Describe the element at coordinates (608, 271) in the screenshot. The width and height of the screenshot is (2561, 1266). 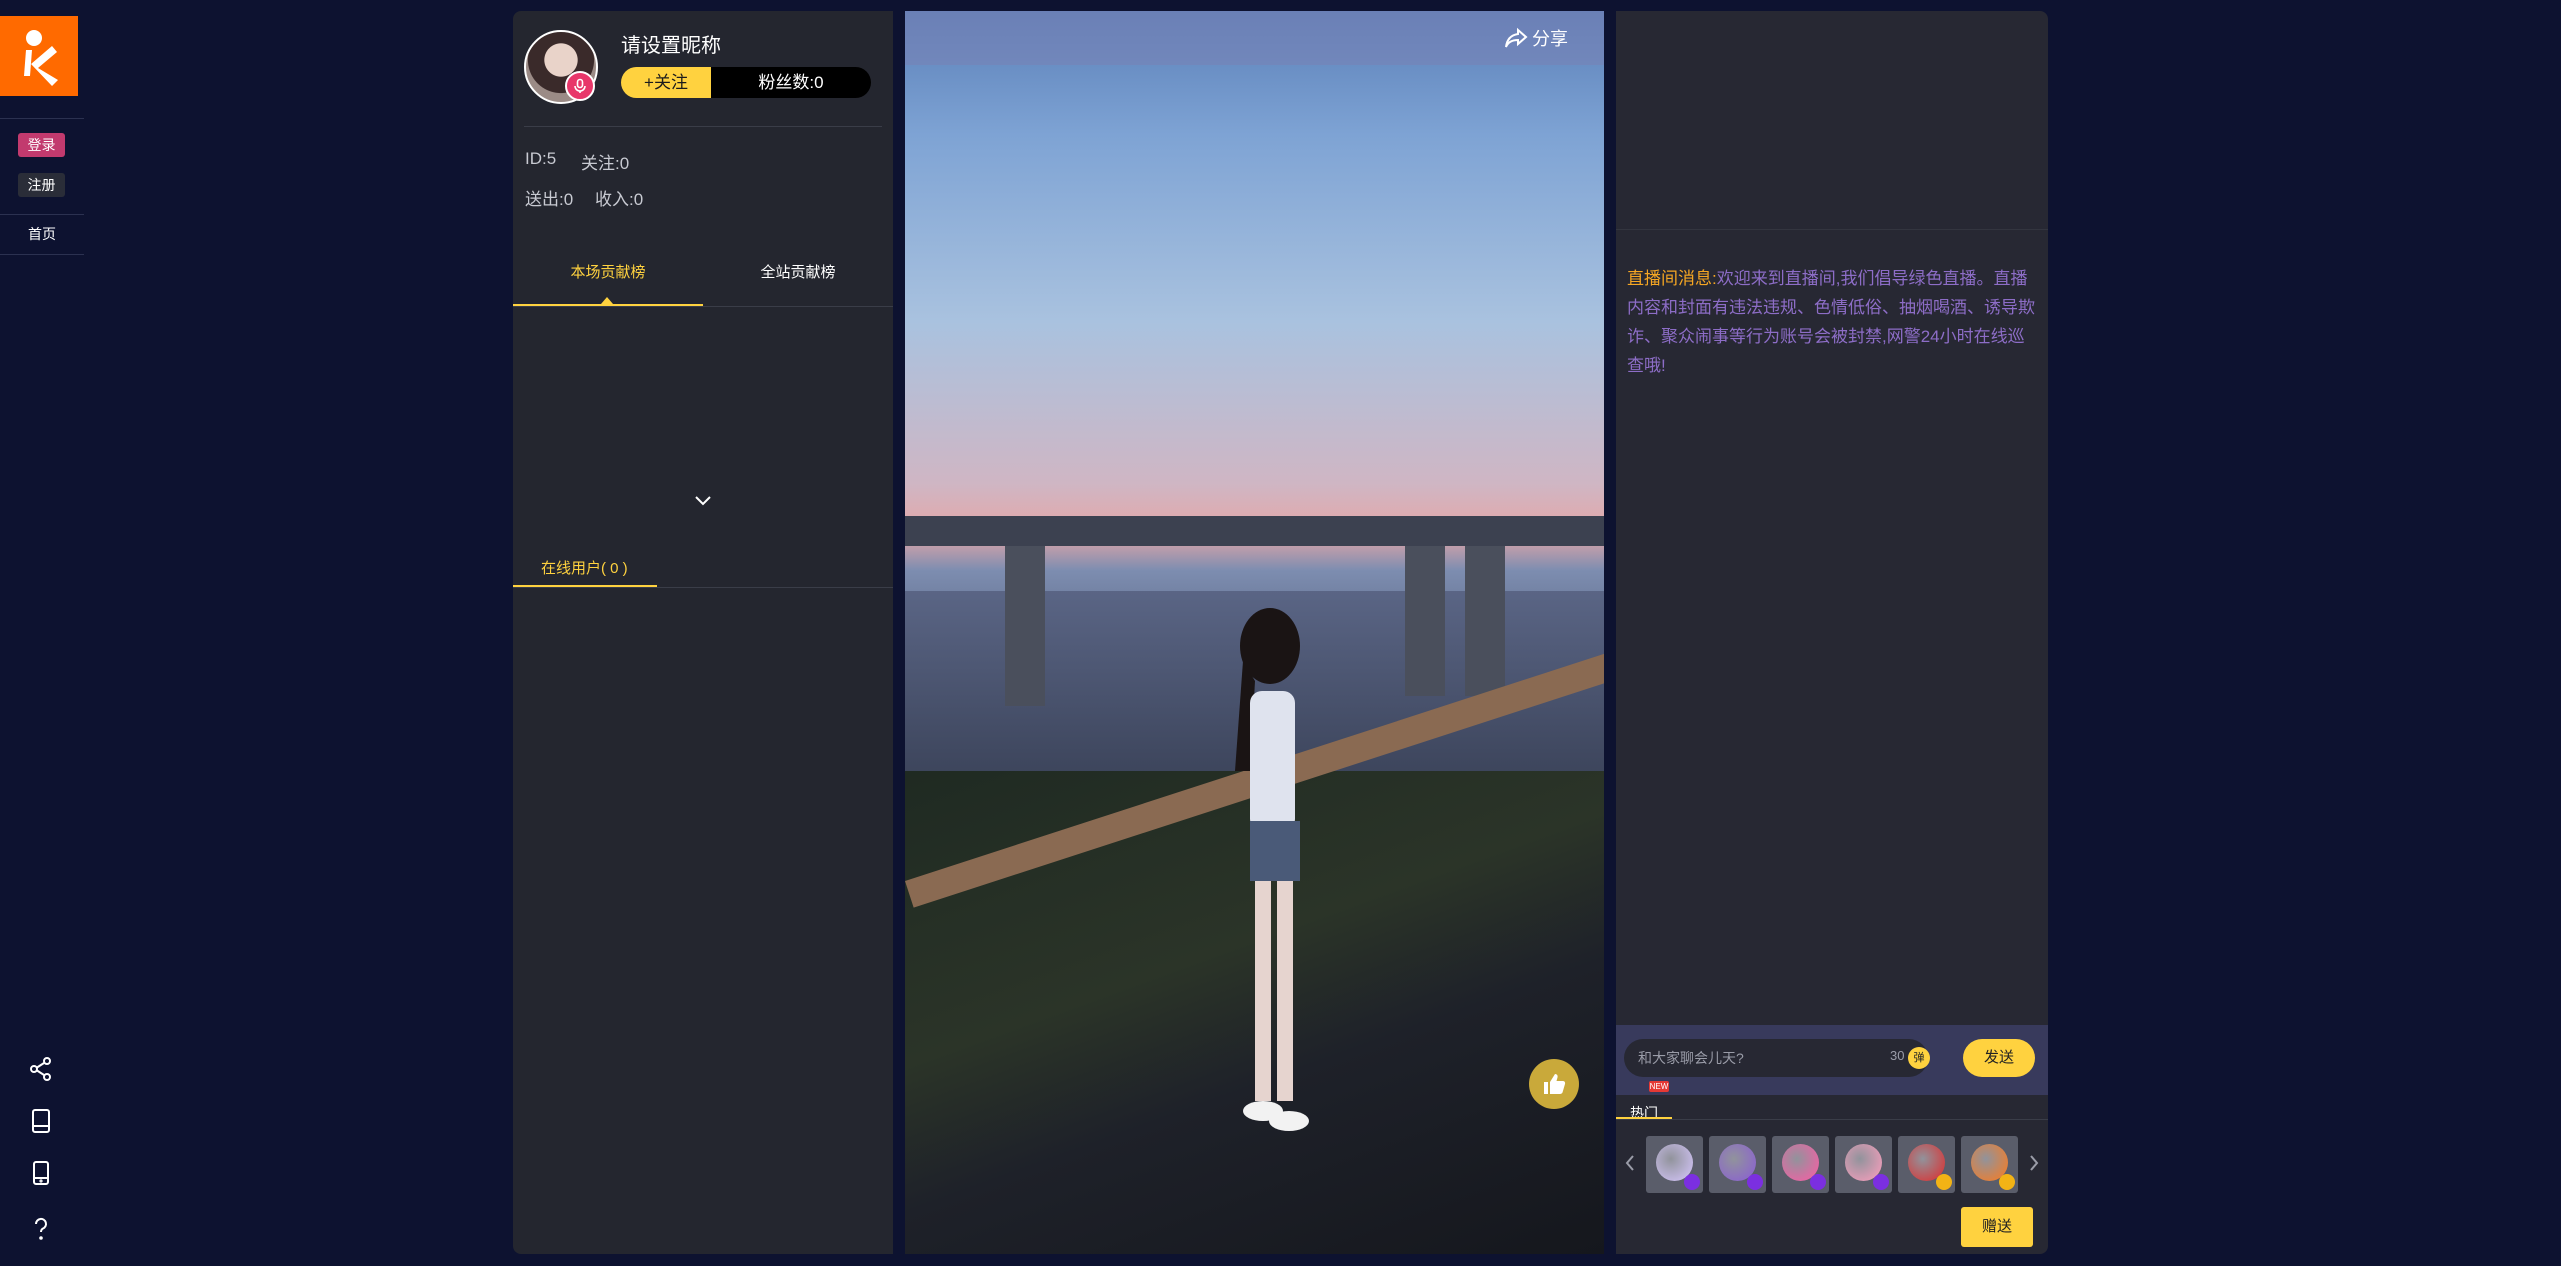
I see `tab-this-show-rank: 本场贡献榜` at that location.